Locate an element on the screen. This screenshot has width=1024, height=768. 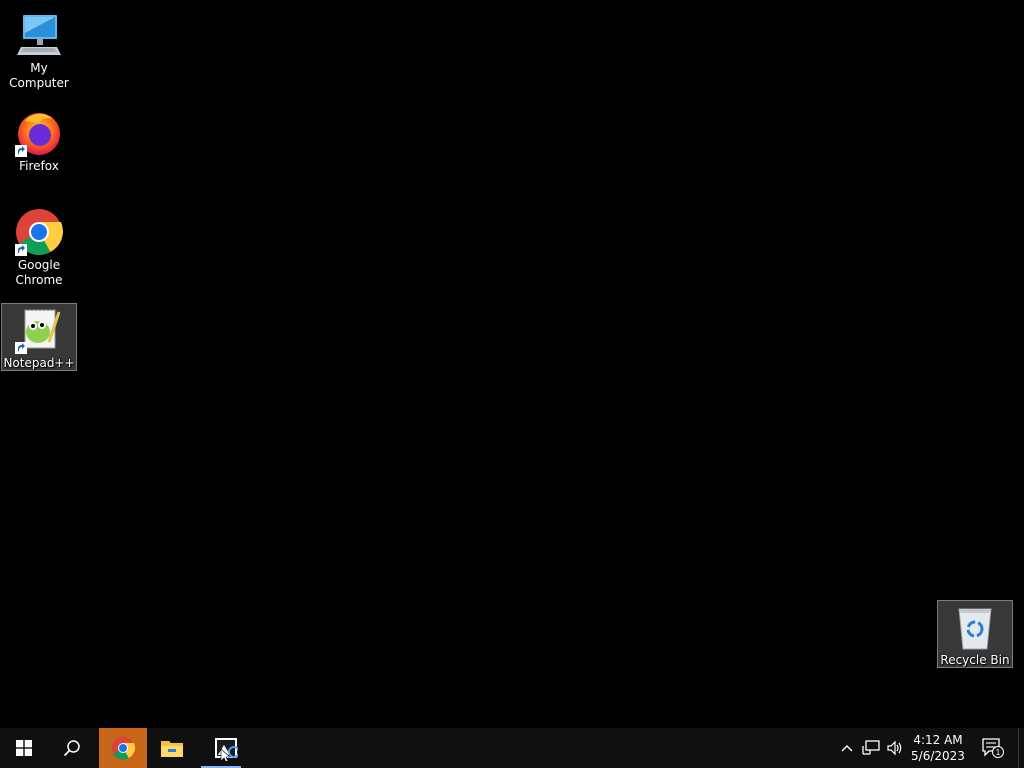
taskbar-clock: 4:12 AM 5/6/2023 is located at coordinates (938, 748).